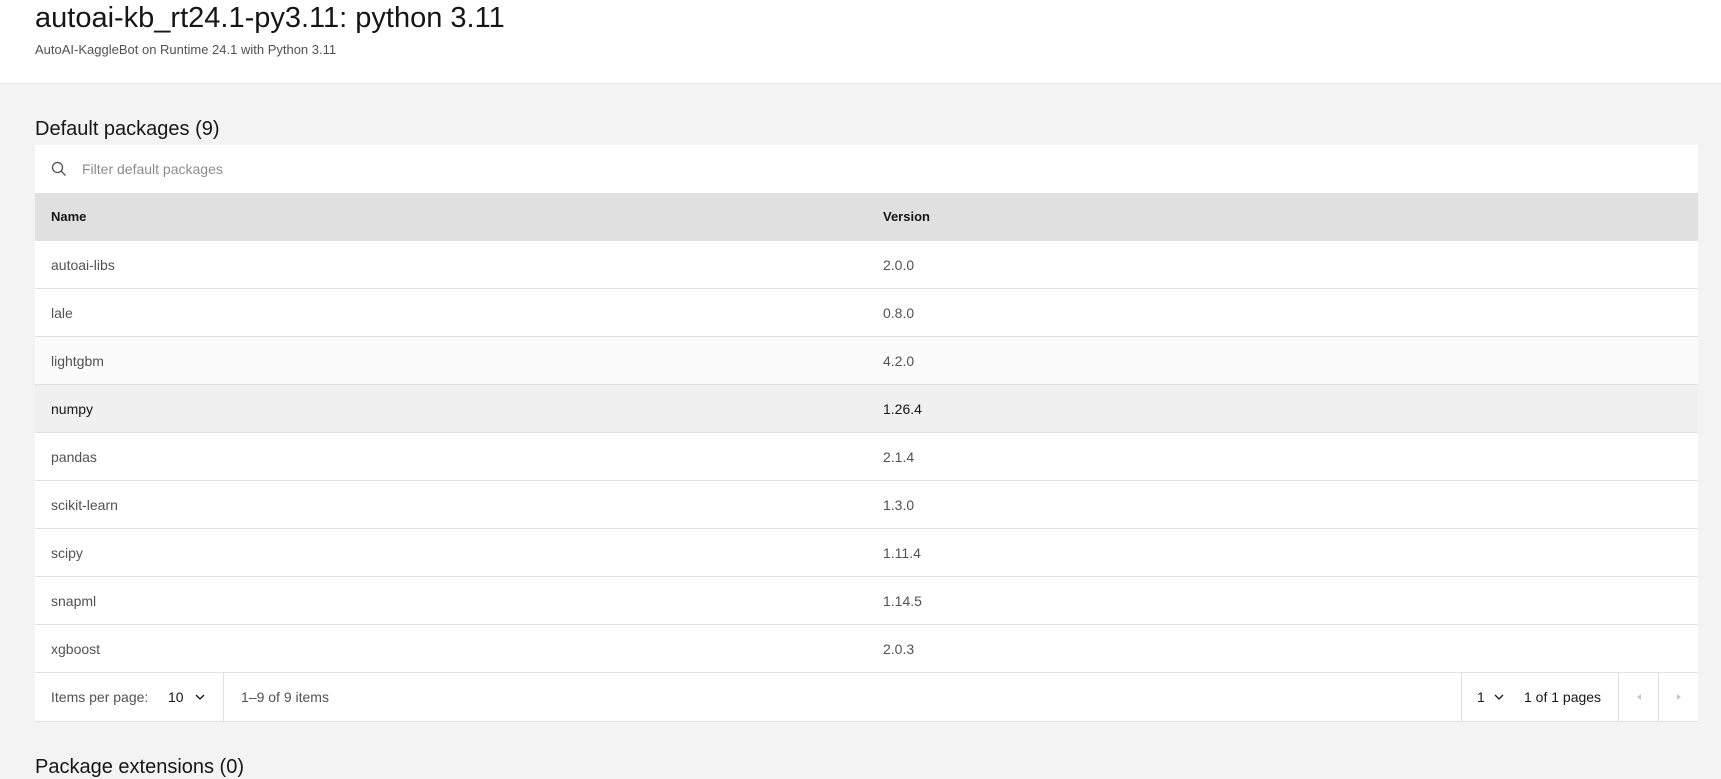 The height and width of the screenshot is (779, 1721). I want to click on table-row: scikit-learn 1.3.0, so click(866, 505).